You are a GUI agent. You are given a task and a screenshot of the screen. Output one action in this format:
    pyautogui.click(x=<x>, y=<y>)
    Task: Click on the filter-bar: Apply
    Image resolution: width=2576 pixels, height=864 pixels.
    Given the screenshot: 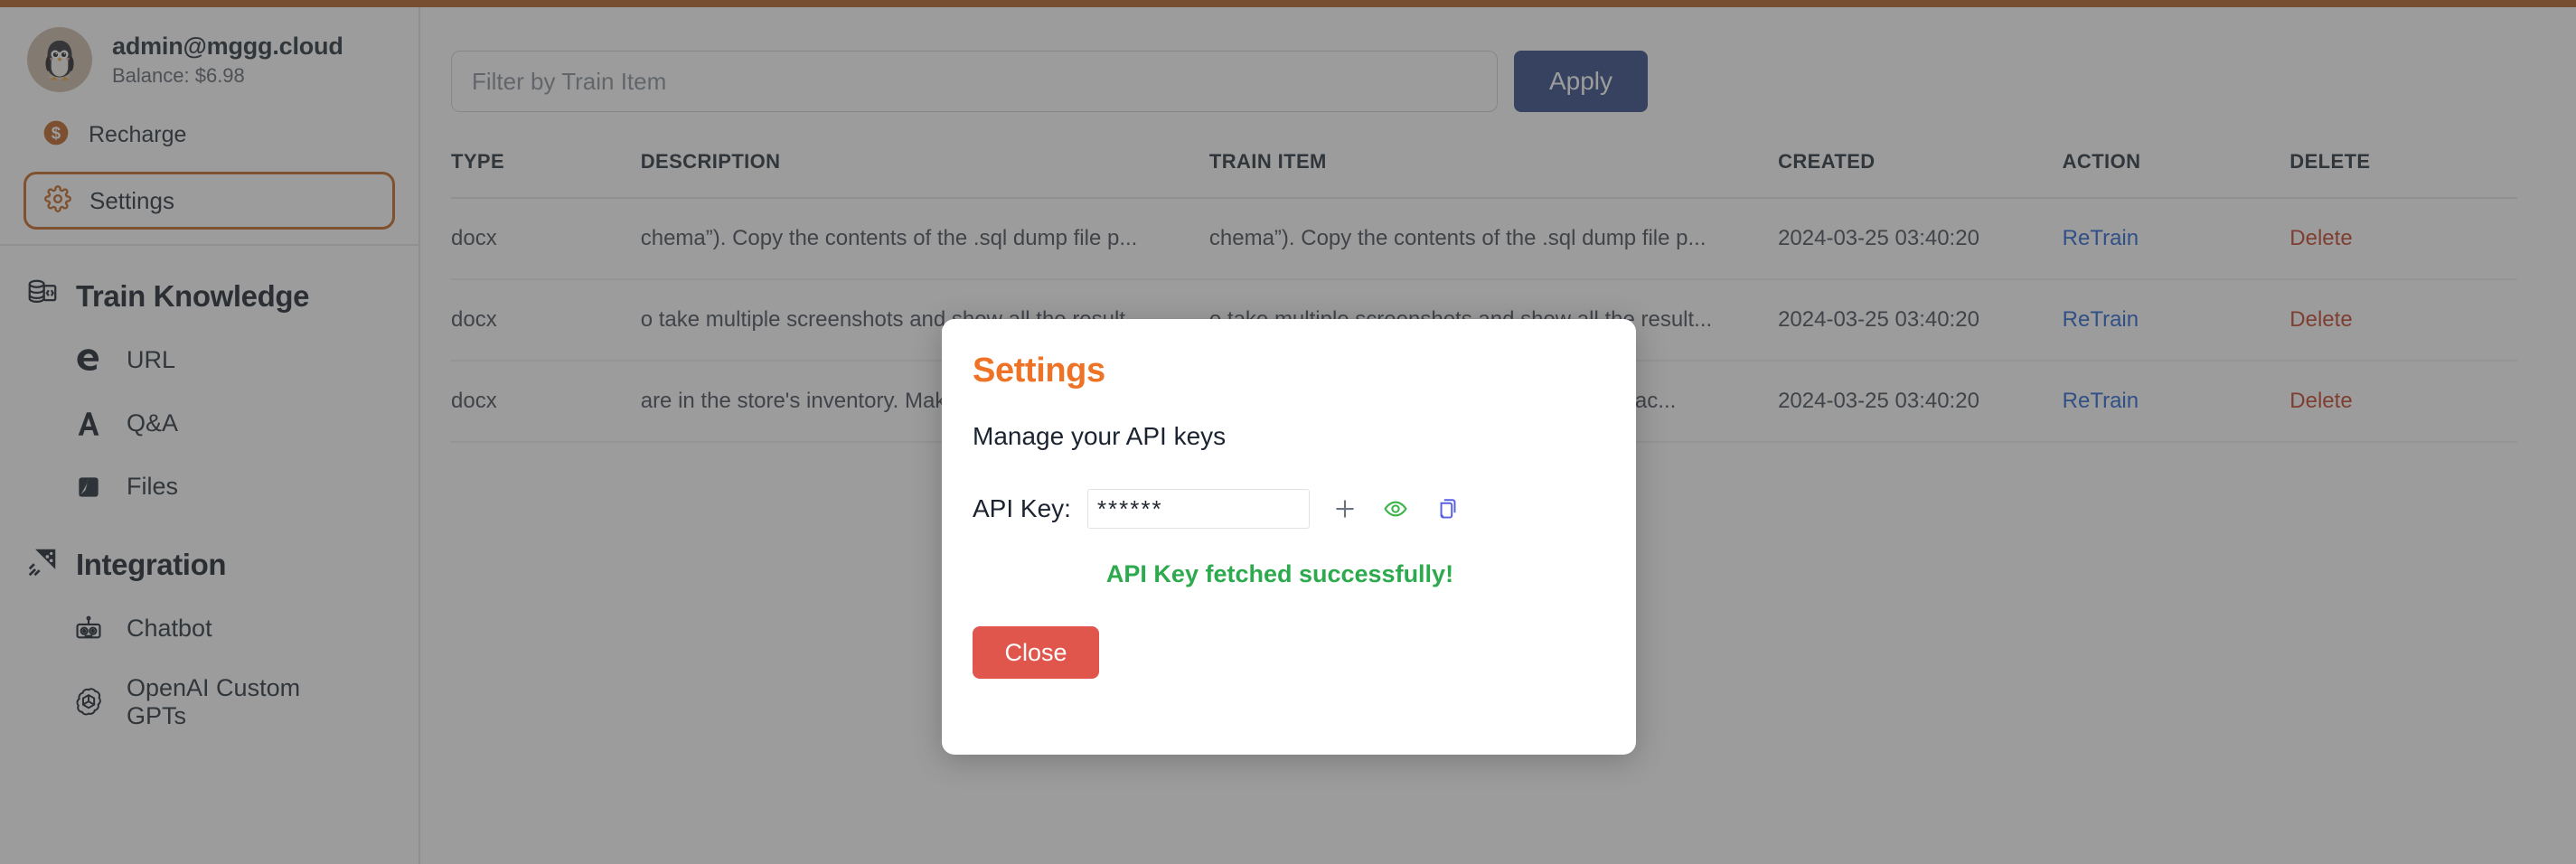 What is the action you would take?
    pyautogui.click(x=1499, y=81)
    